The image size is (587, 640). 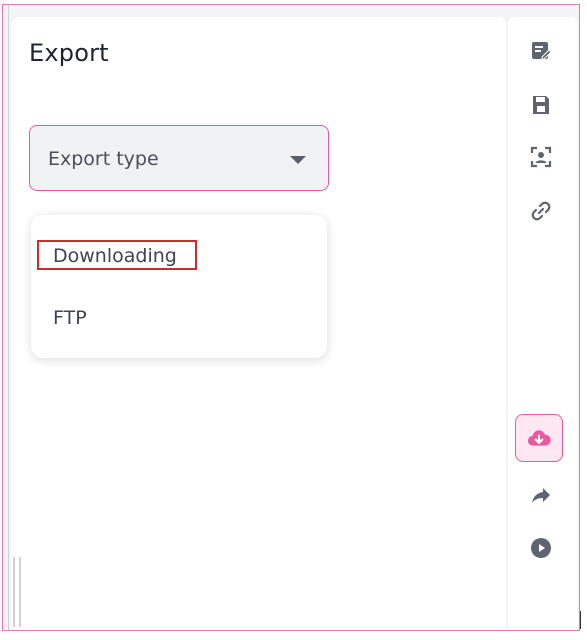 What do you see at coordinates (541, 157) in the screenshot?
I see `face-scan-icon` at bounding box center [541, 157].